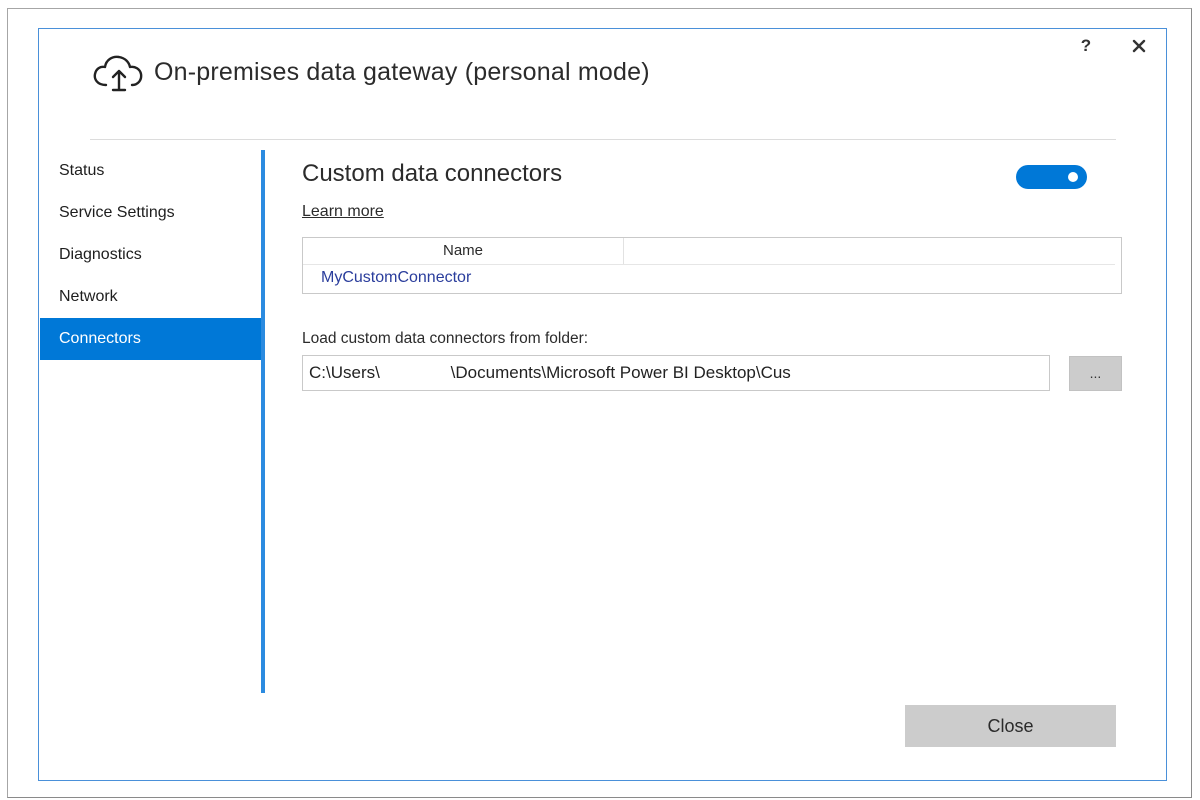 Image resolution: width=1200 pixels, height=800 pixels. What do you see at coordinates (709, 278) in the screenshot?
I see `table-row: MyCustomConnector` at bounding box center [709, 278].